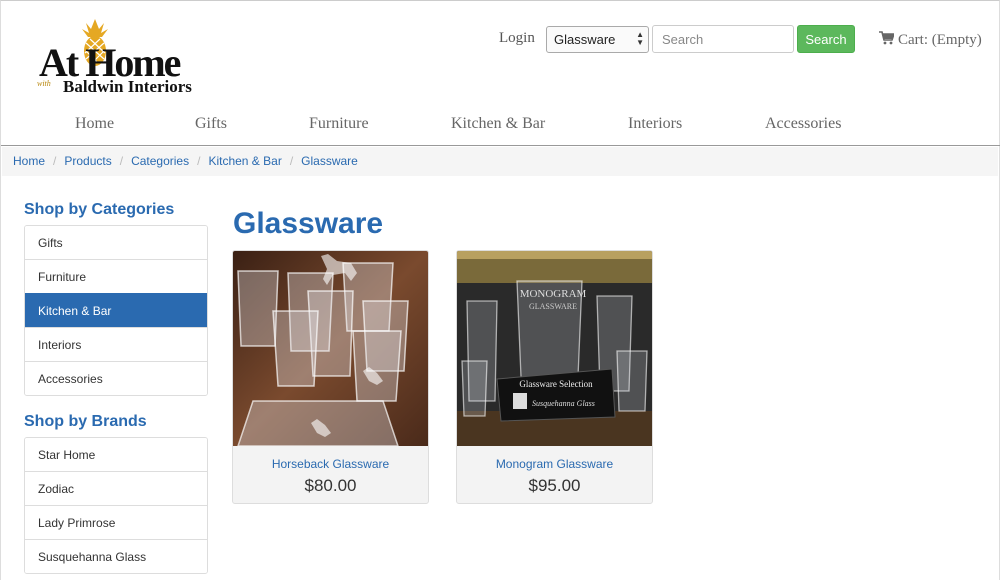  What do you see at coordinates (29, 161) in the screenshot?
I see `breadcrumb-home: Home` at bounding box center [29, 161].